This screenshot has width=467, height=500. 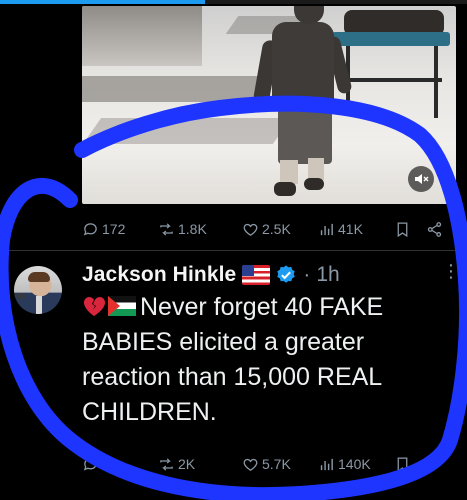 I want to click on video-progress-track, so click(x=233, y=2).